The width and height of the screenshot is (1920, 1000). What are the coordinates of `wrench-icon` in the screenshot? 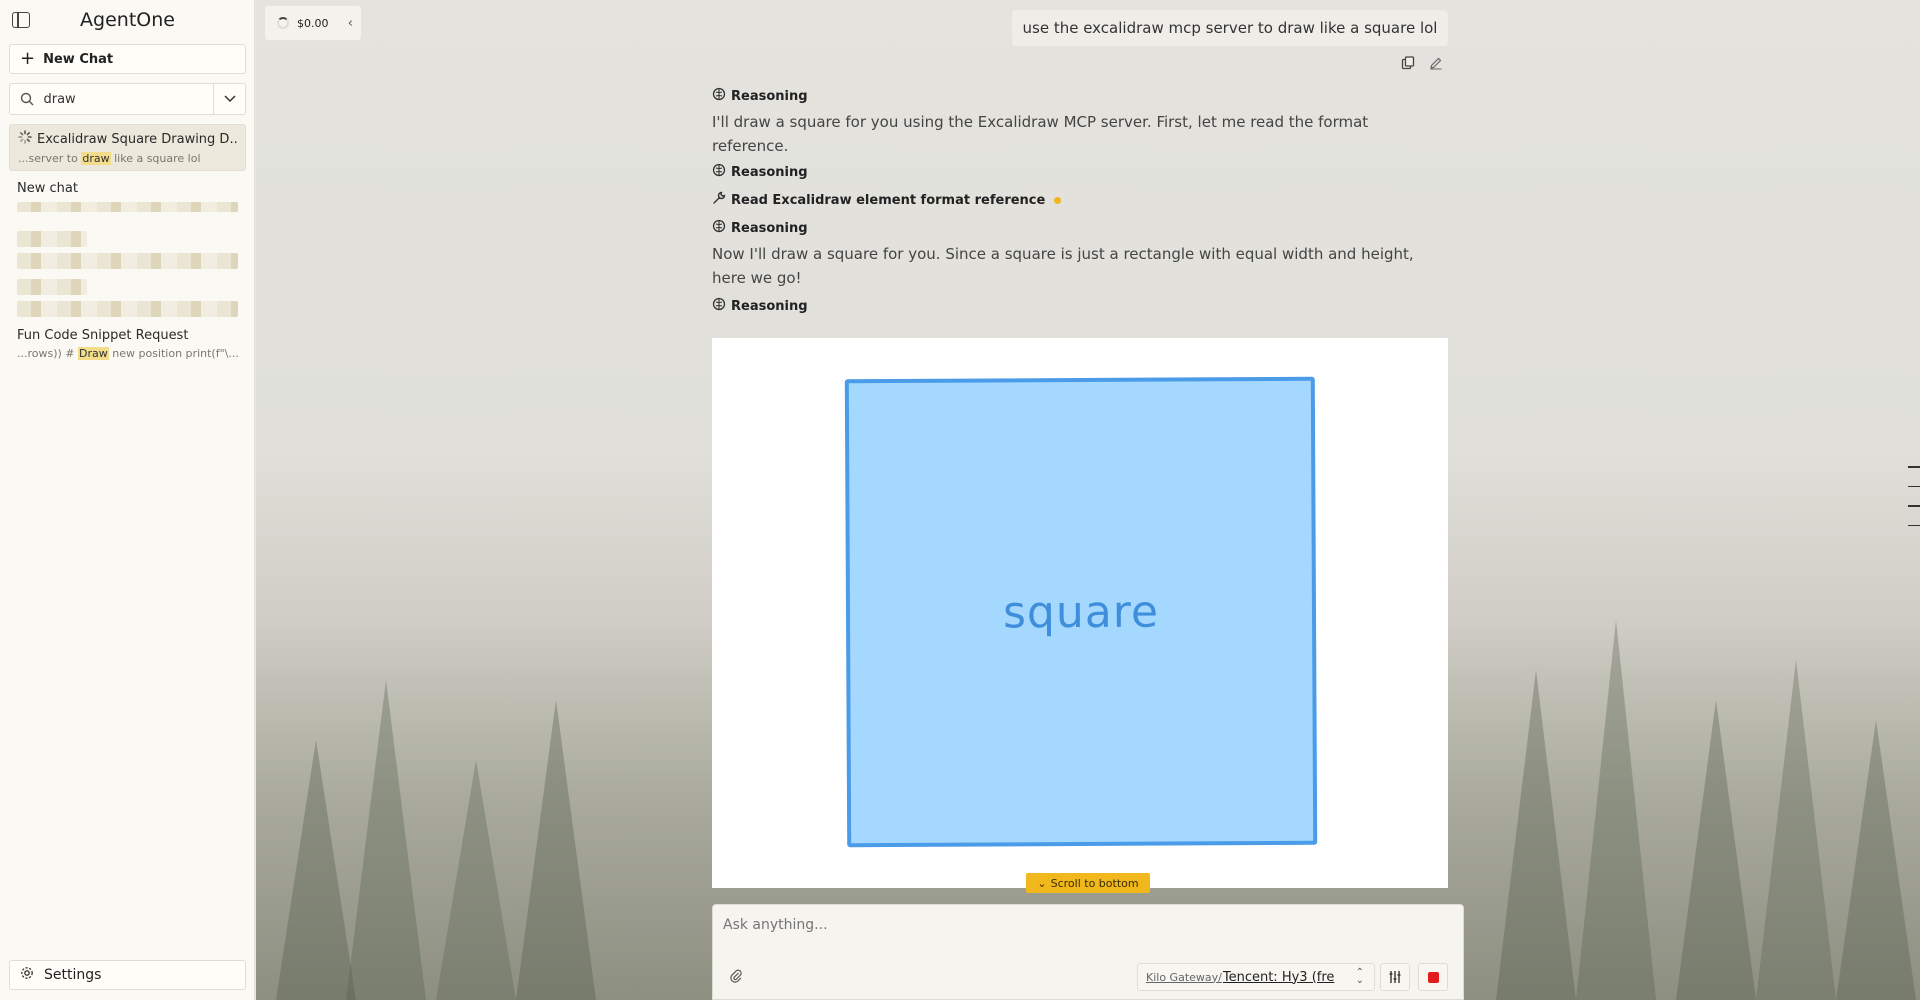 It's located at (719, 200).